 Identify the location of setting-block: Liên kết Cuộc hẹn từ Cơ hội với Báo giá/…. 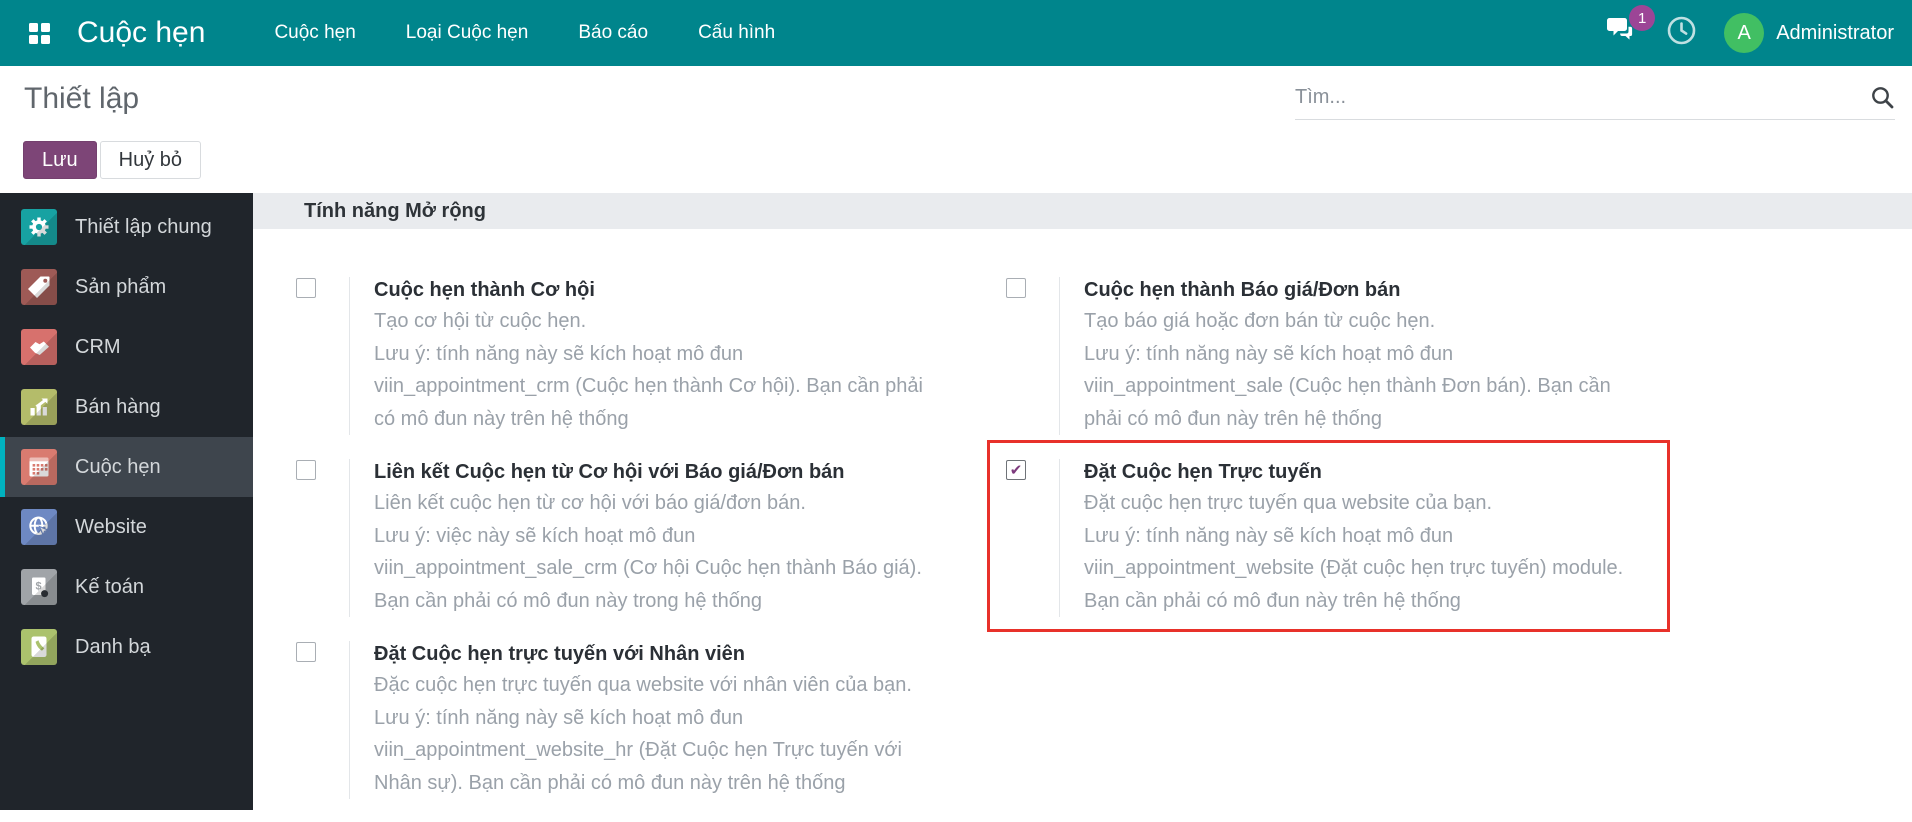
(638, 538).